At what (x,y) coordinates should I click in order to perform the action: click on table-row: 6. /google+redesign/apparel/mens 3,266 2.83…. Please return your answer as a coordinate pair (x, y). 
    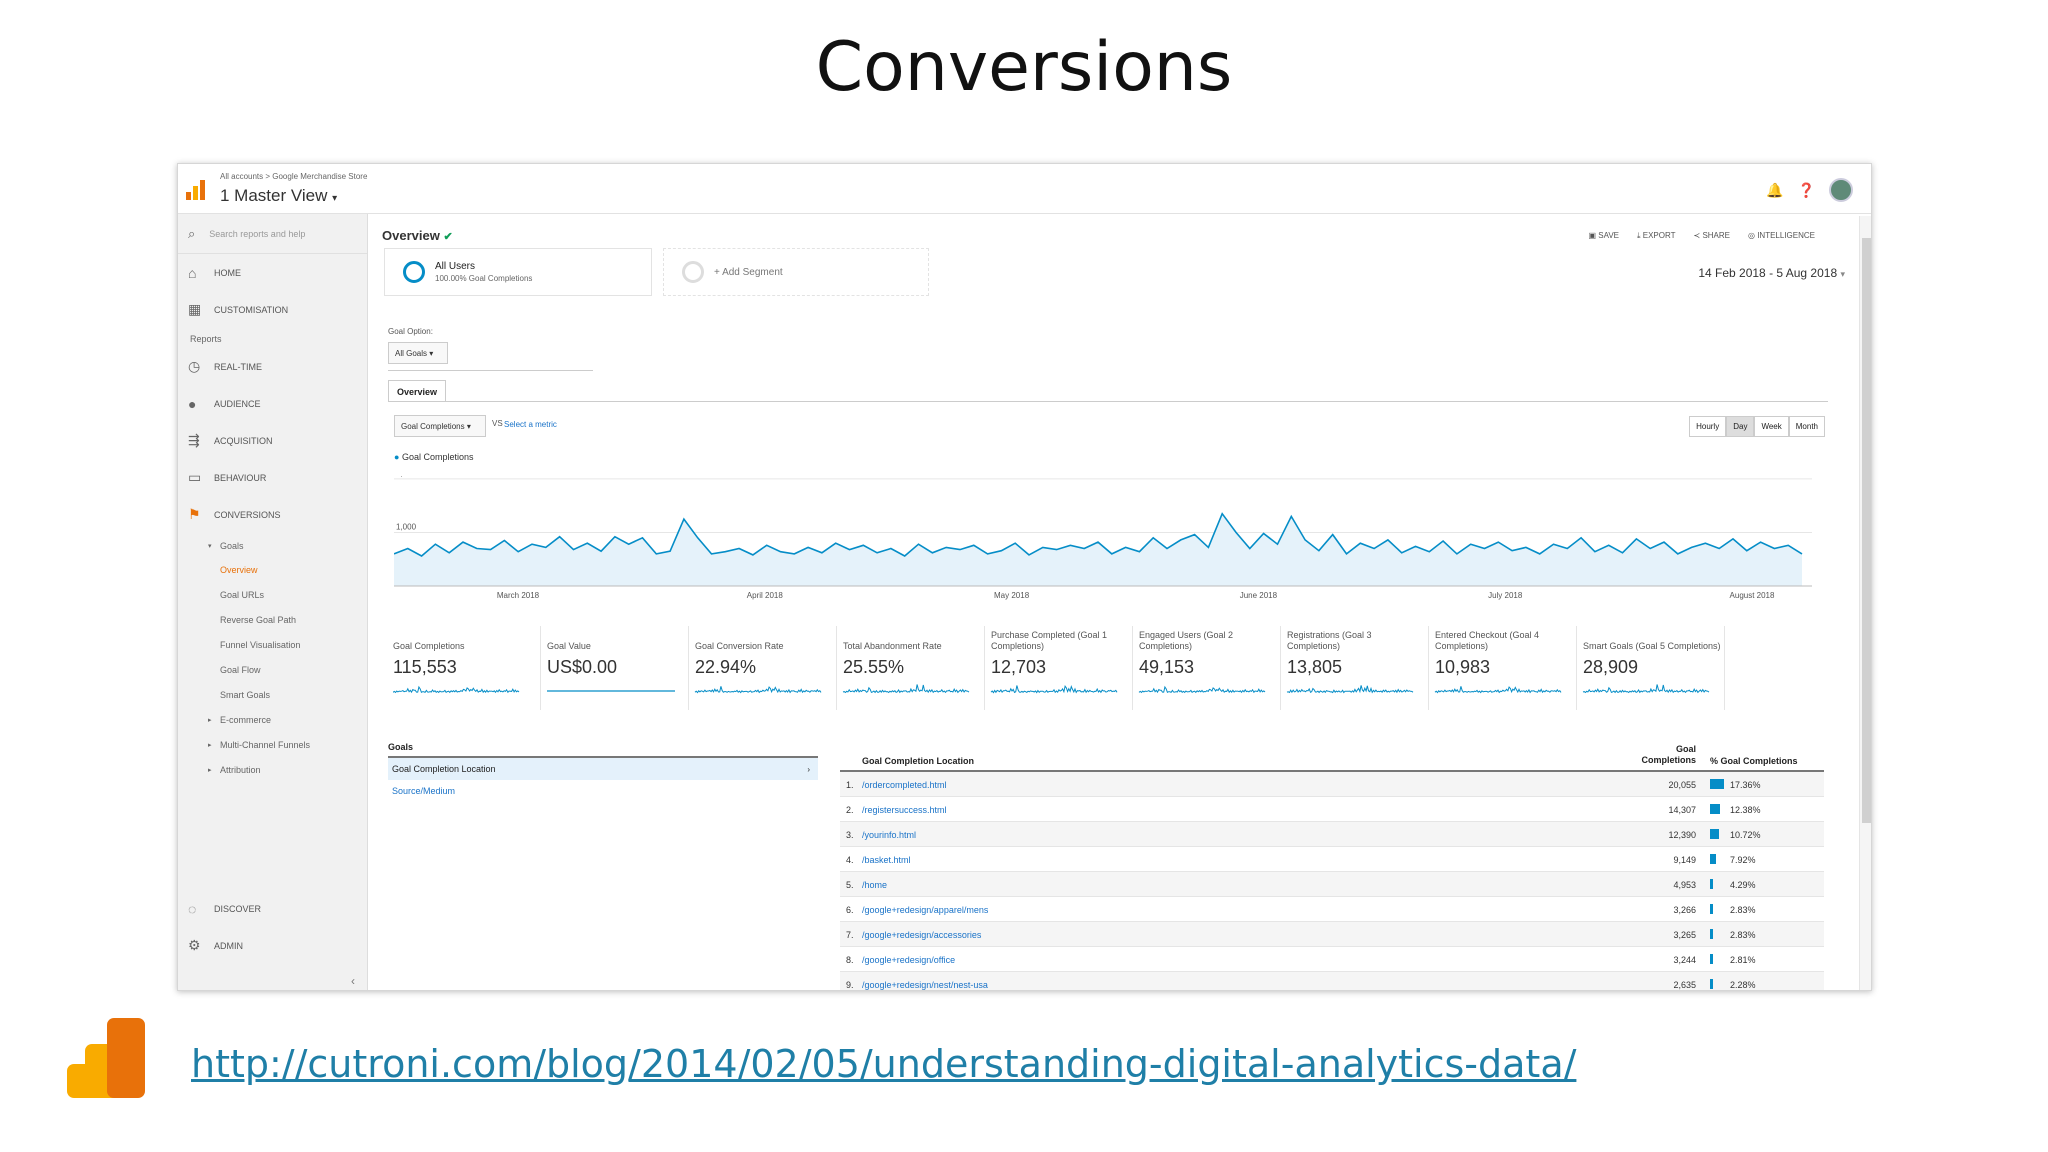
    Looking at the image, I should click on (1332, 909).